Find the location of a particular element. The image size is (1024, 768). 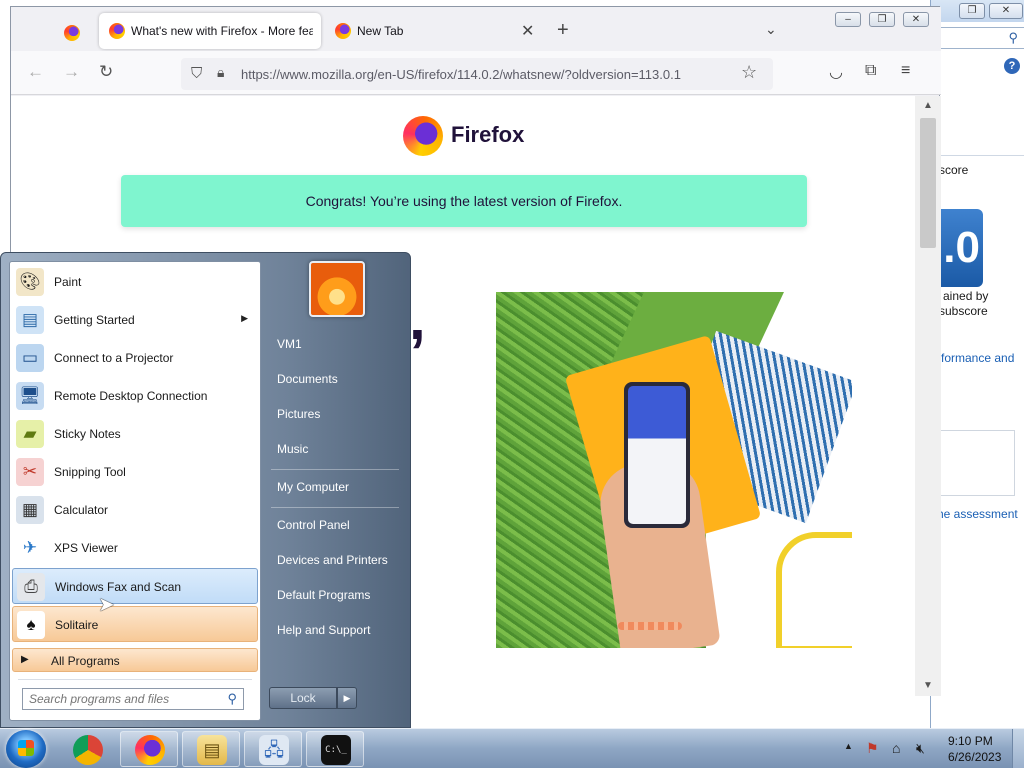

program-paint: 🎨︎ Paint is located at coordinates (135, 282).